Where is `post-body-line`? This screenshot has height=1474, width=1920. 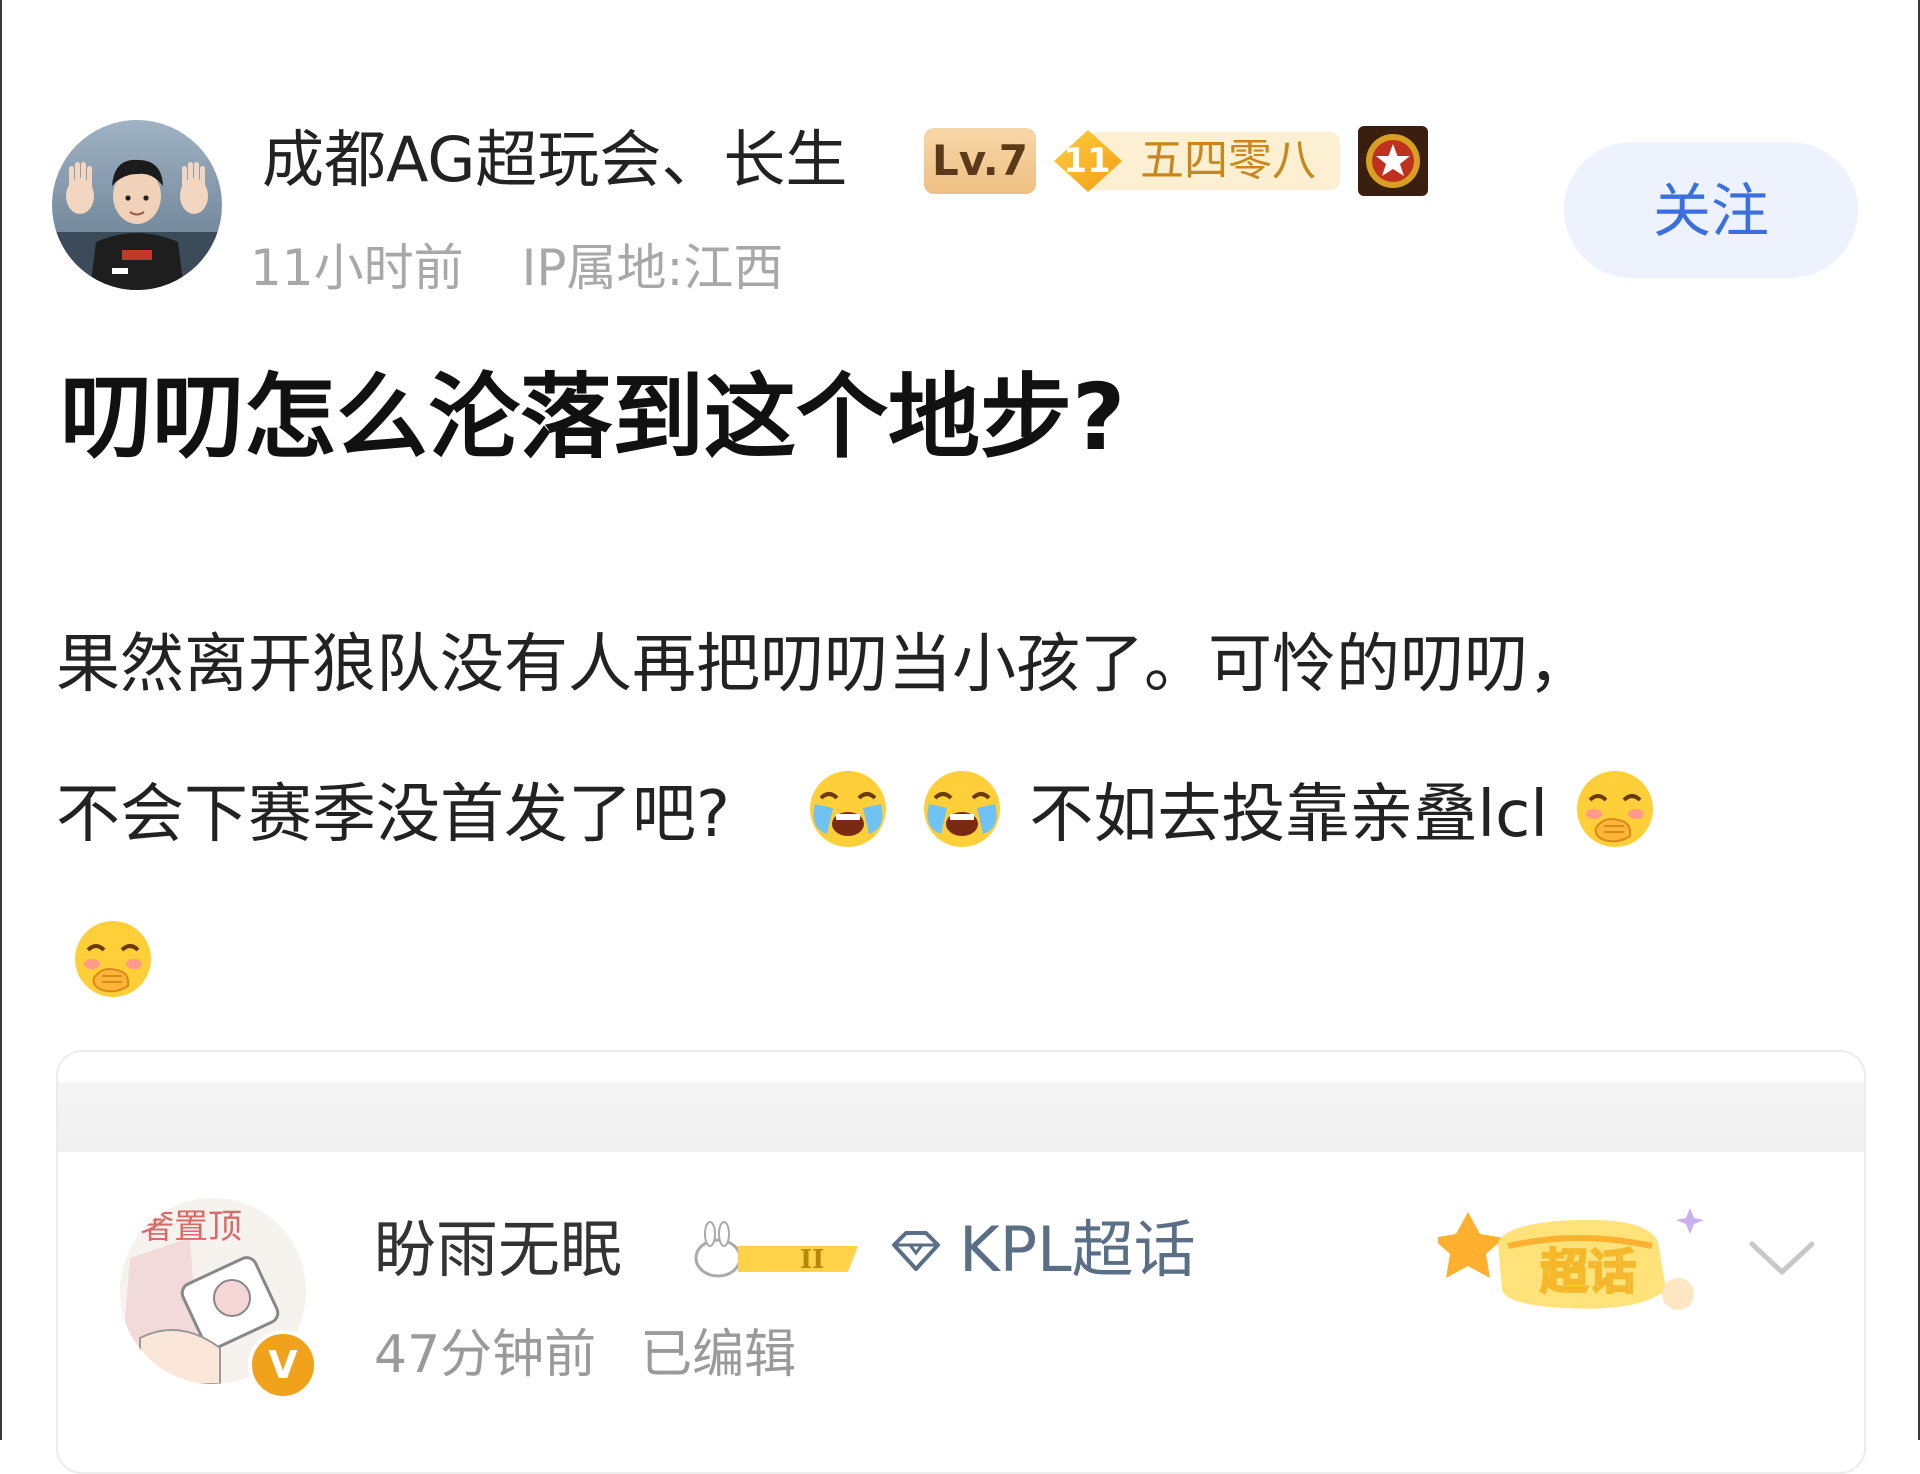
post-body-line is located at coordinates (951, 965).